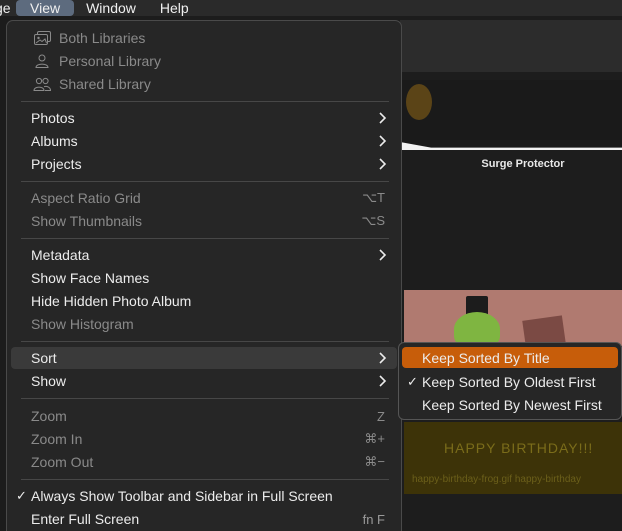 This screenshot has width=622, height=531. What do you see at coordinates (373, 519) in the screenshot?
I see `keyboard-shortcut: fn F` at bounding box center [373, 519].